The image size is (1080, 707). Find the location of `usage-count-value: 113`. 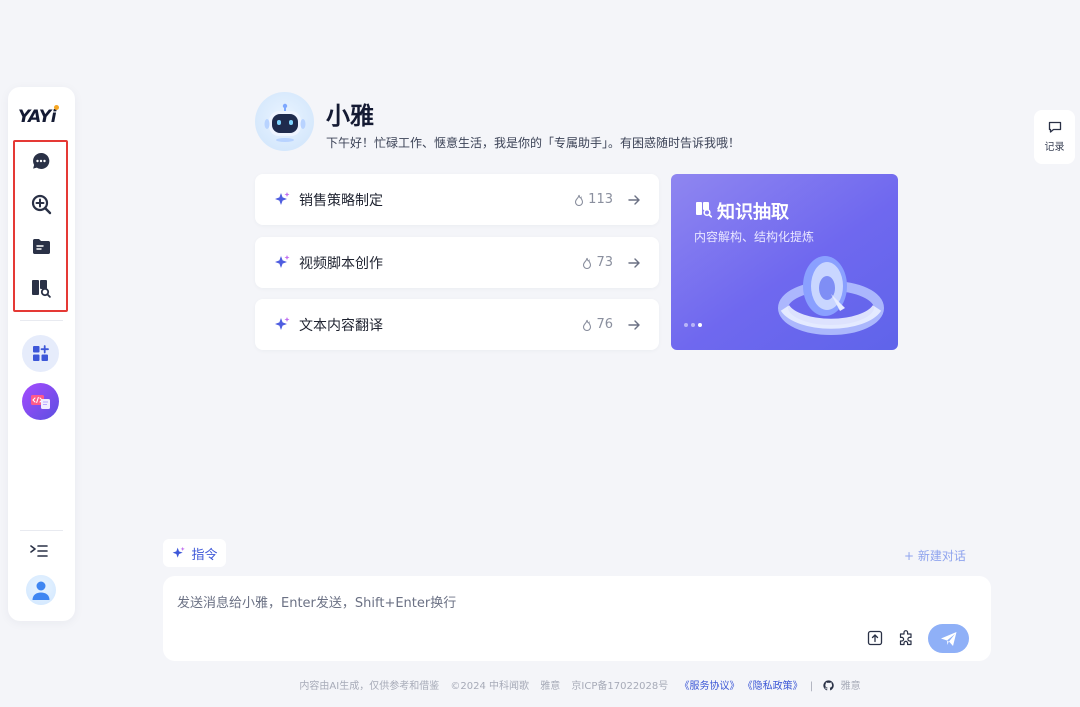

usage-count-value: 113 is located at coordinates (600, 199).